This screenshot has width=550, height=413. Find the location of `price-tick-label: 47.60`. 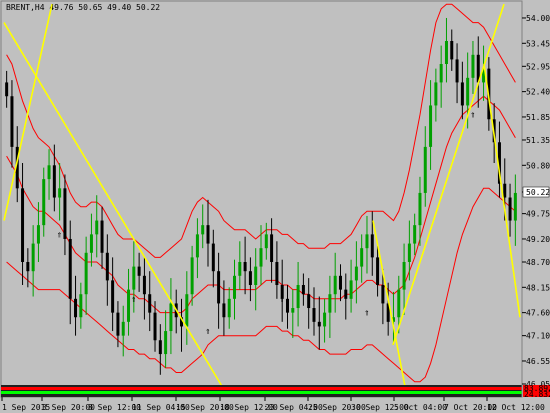

price-tick-label: 47.60 is located at coordinates (538, 313).